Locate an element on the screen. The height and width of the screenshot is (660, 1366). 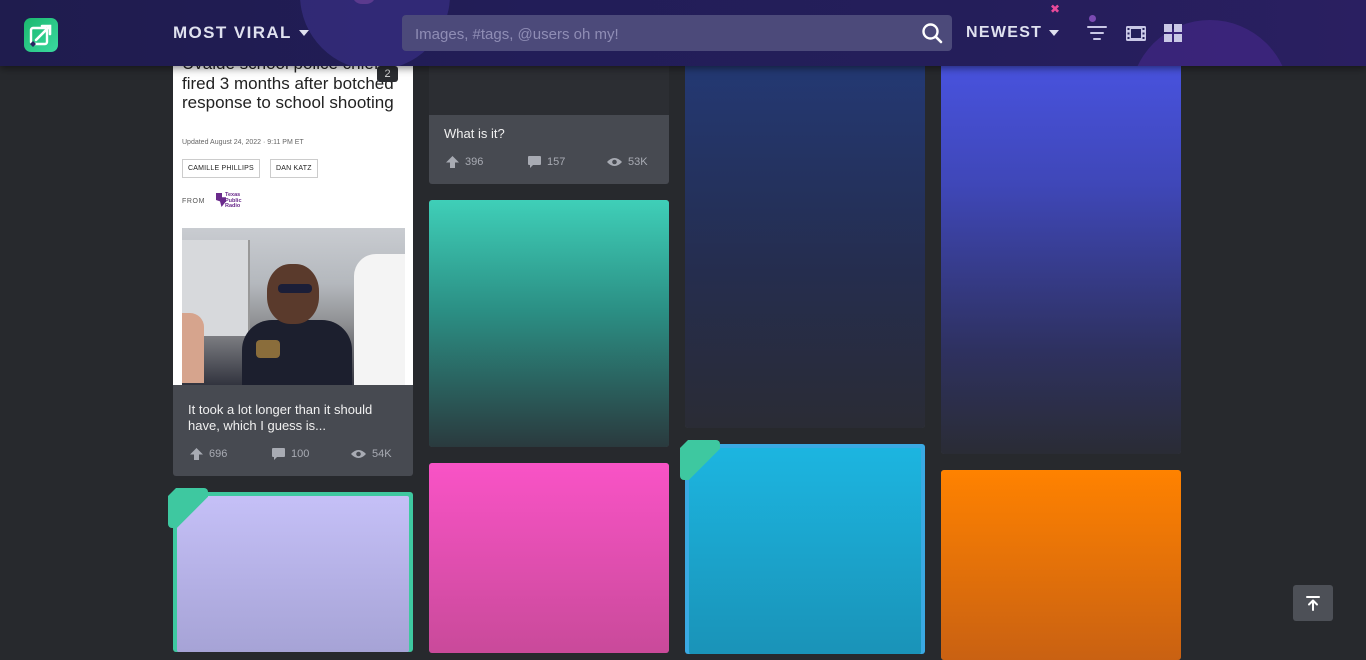
post-stats: 396 157 53K is located at coordinates (549, 163).